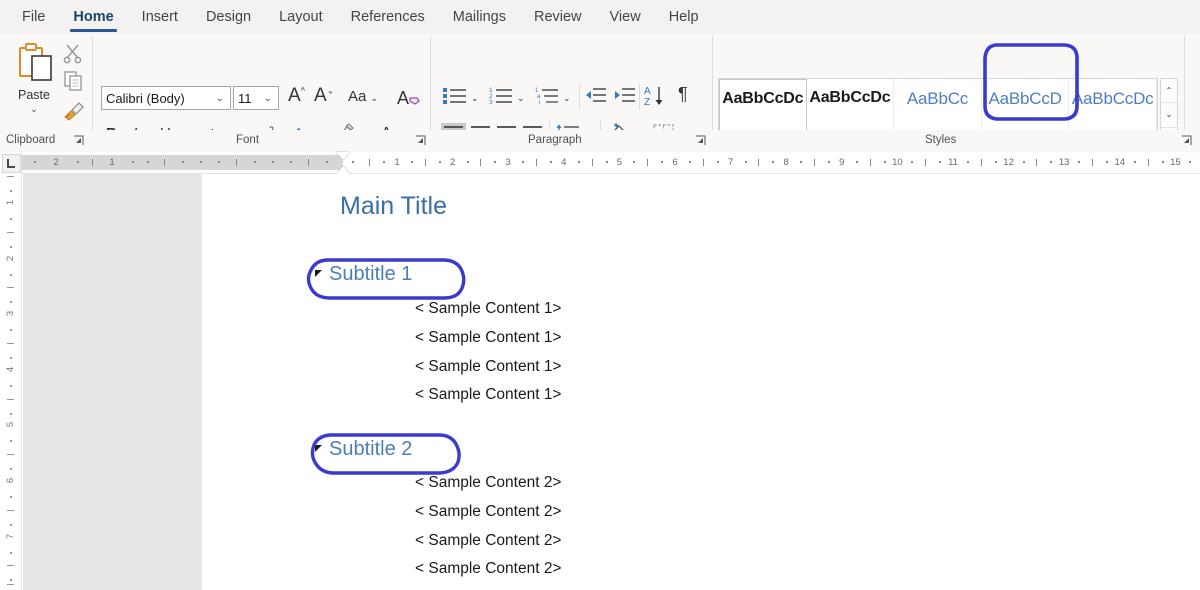 The width and height of the screenshot is (1200, 590). Describe the element at coordinates (555, 140) in the screenshot. I see `group-label-paragraph: Paragraph` at that location.